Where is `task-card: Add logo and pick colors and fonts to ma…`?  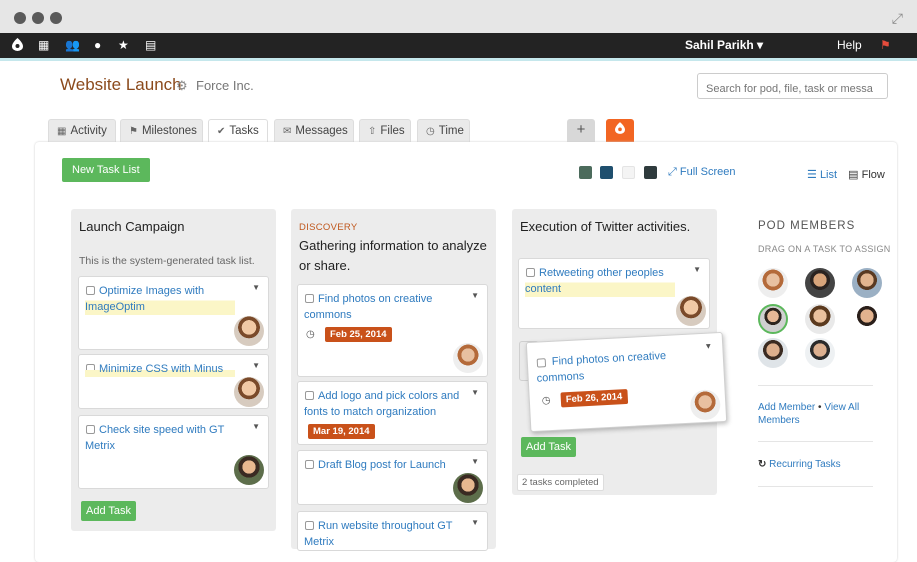
task-card: Add logo and pick colors and fonts to ma… is located at coordinates (392, 413).